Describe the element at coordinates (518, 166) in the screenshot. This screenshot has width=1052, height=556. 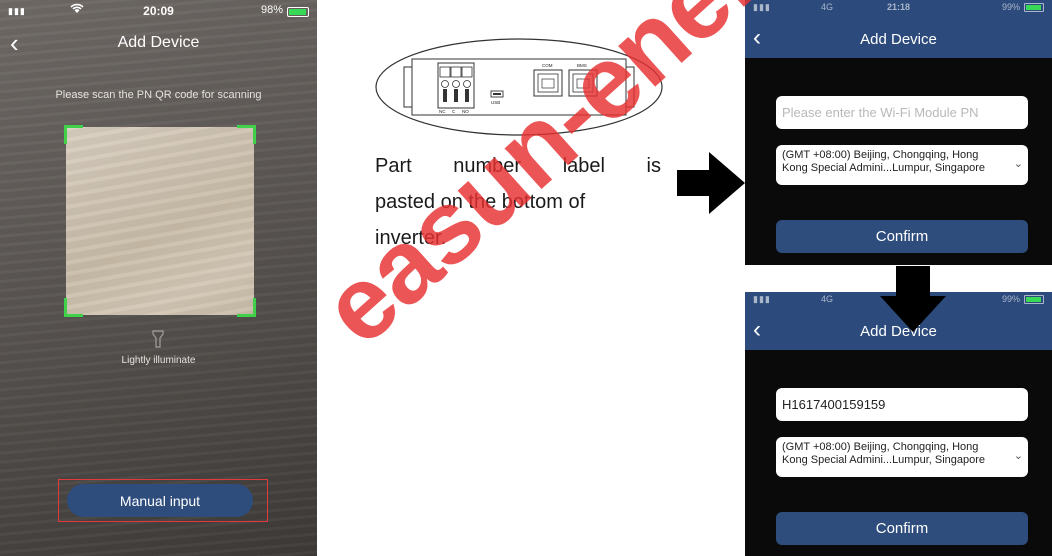
I see `description-line: Part number label is` at that location.